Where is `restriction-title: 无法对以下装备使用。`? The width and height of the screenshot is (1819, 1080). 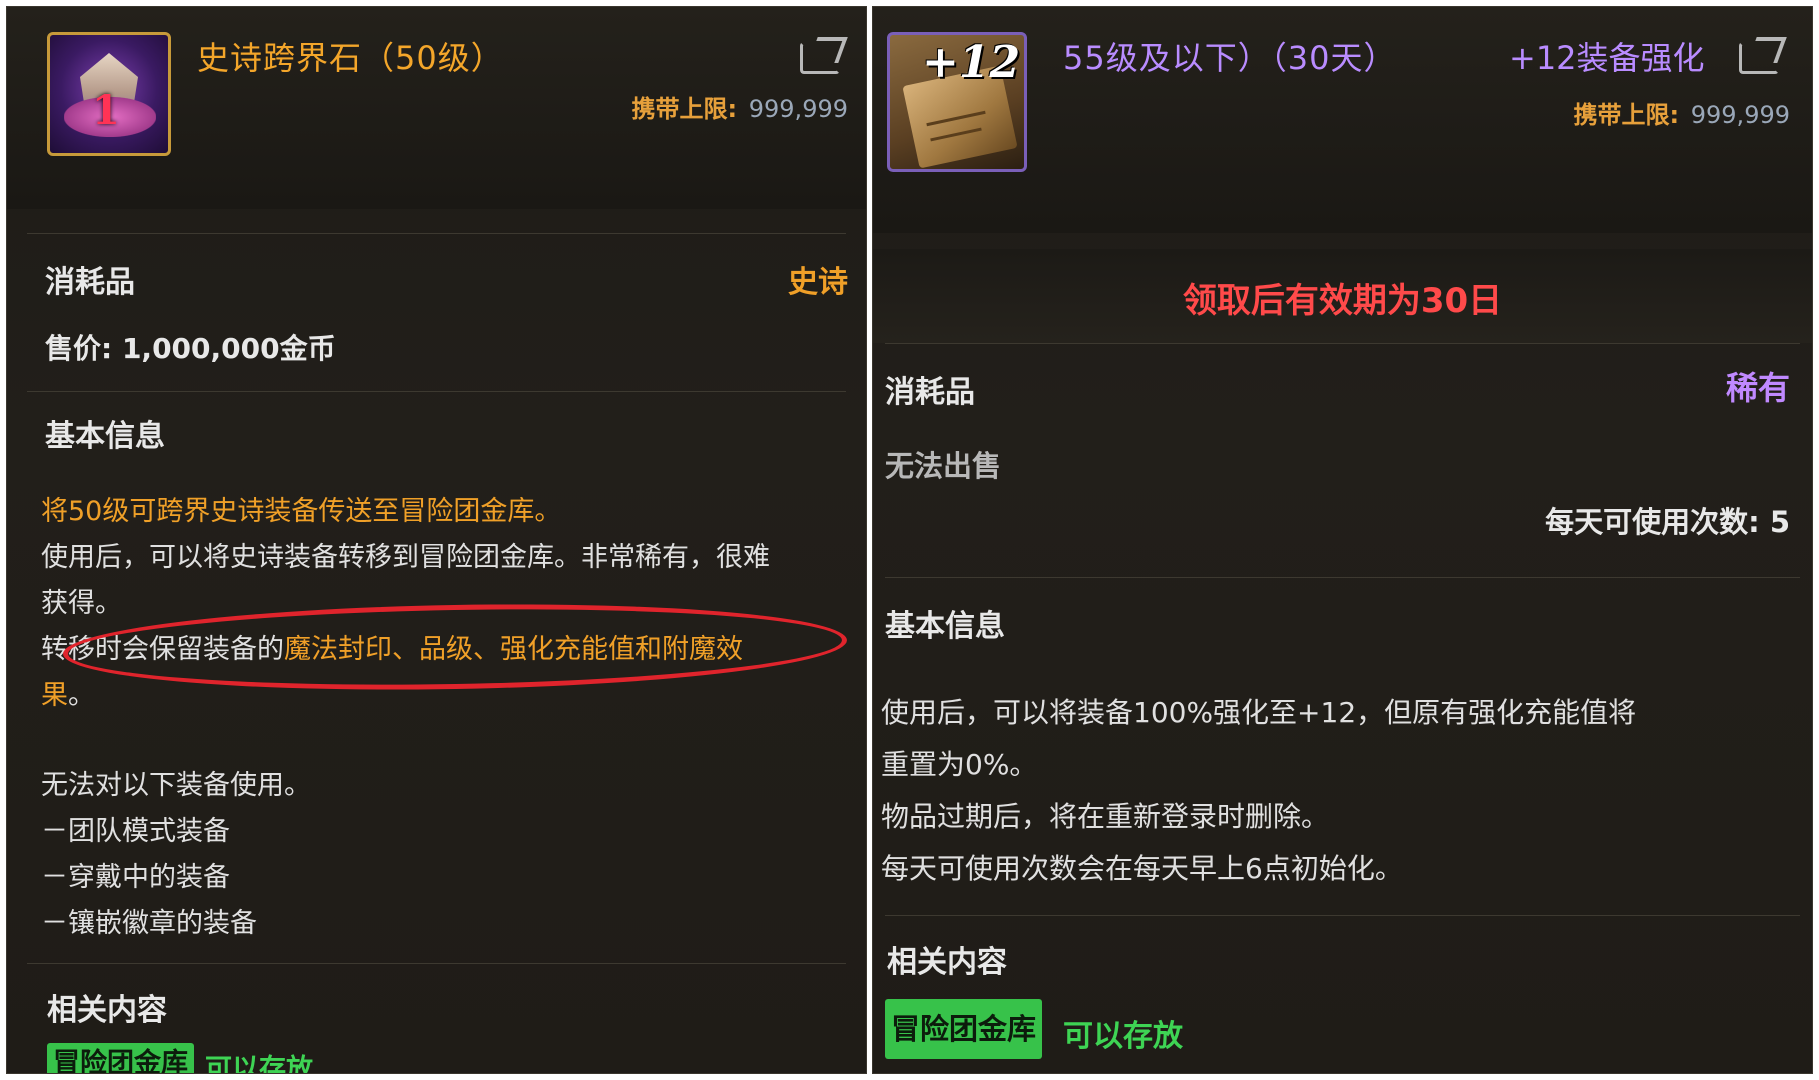 restriction-title: 无法对以下装备使用。 is located at coordinates (176, 785).